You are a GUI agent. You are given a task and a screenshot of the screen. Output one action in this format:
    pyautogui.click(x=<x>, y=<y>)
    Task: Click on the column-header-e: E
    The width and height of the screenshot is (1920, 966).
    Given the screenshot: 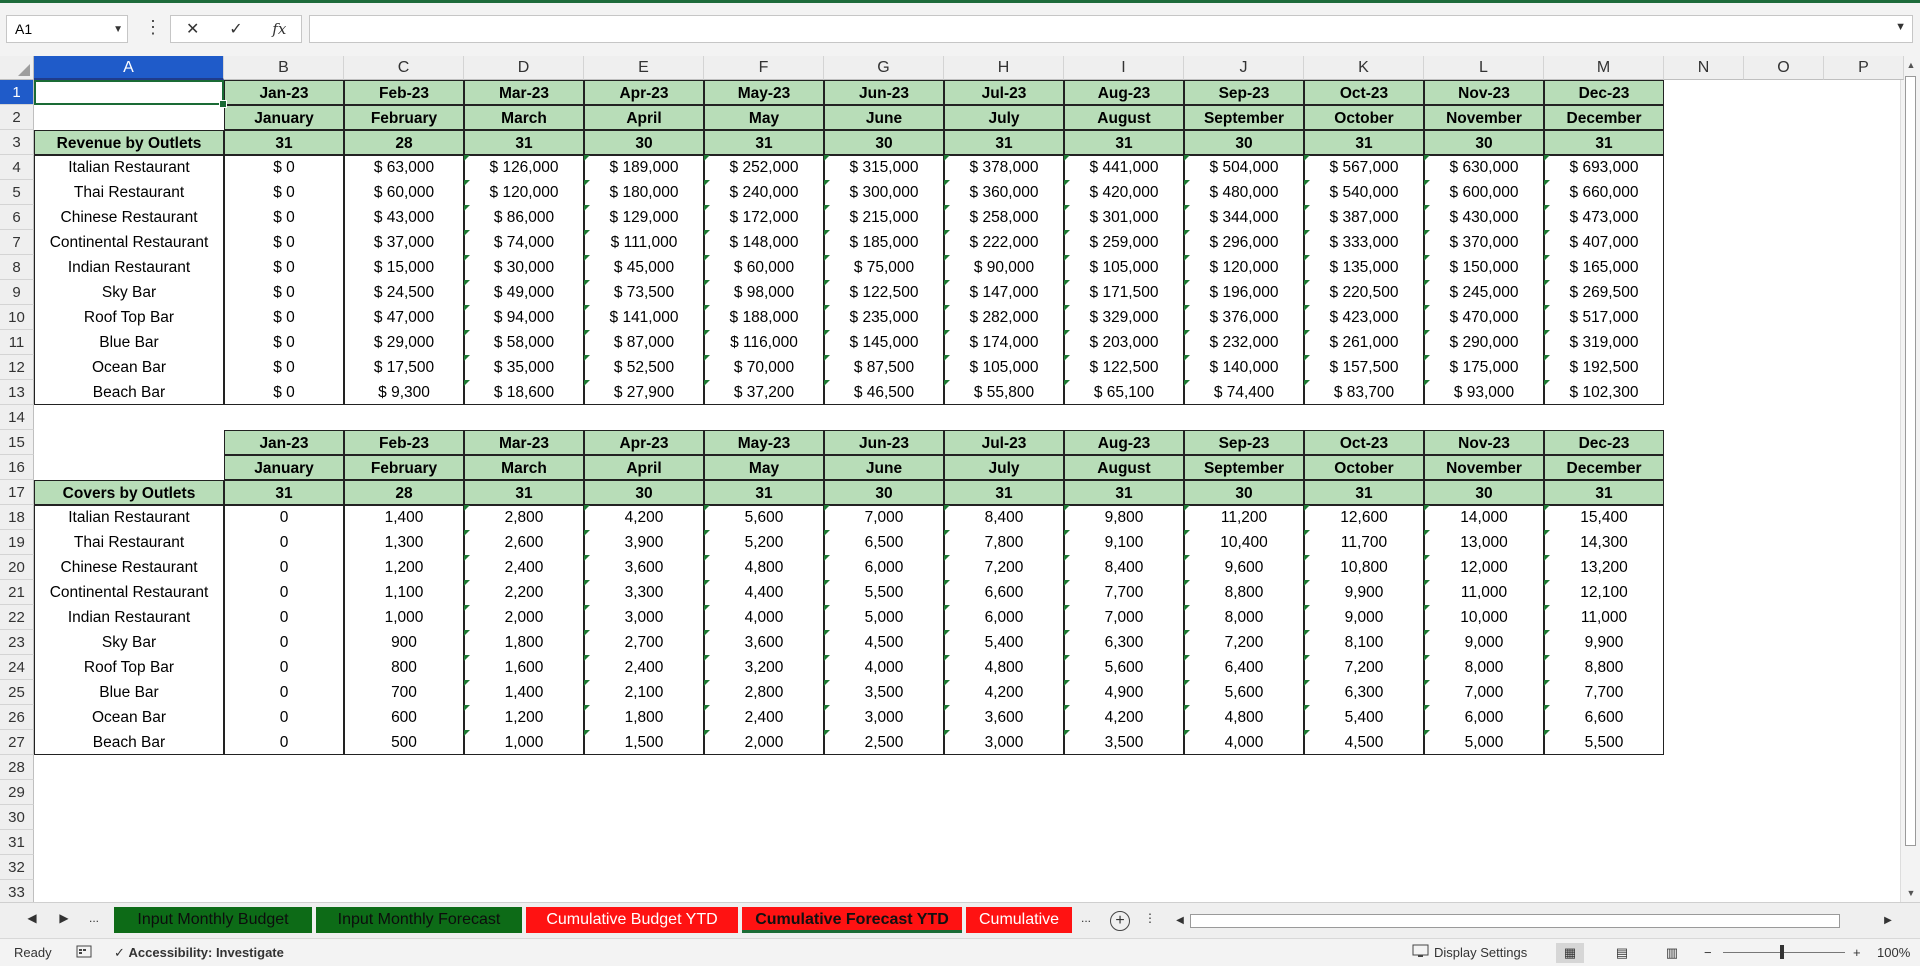 What is the action you would take?
    pyautogui.click(x=644, y=68)
    